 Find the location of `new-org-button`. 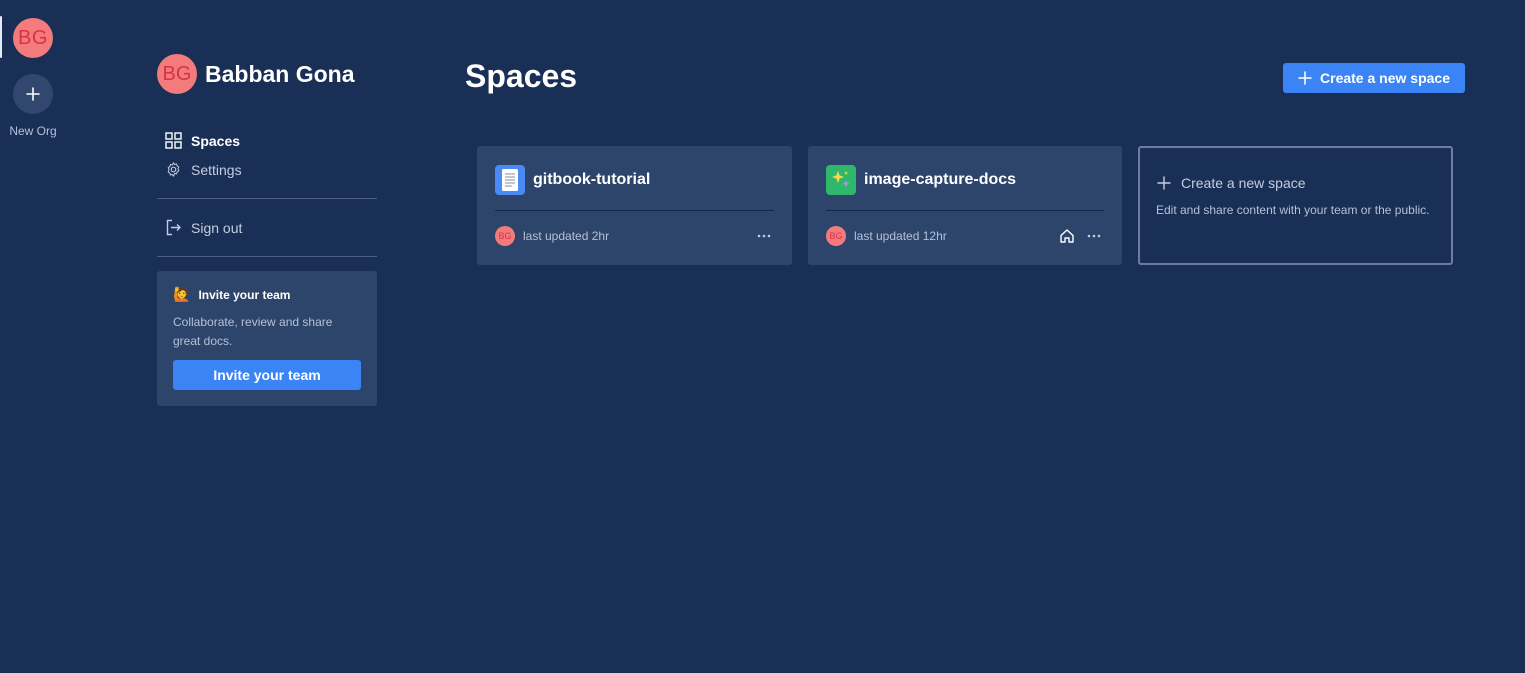

new-org-button is located at coordinates (33, 94).